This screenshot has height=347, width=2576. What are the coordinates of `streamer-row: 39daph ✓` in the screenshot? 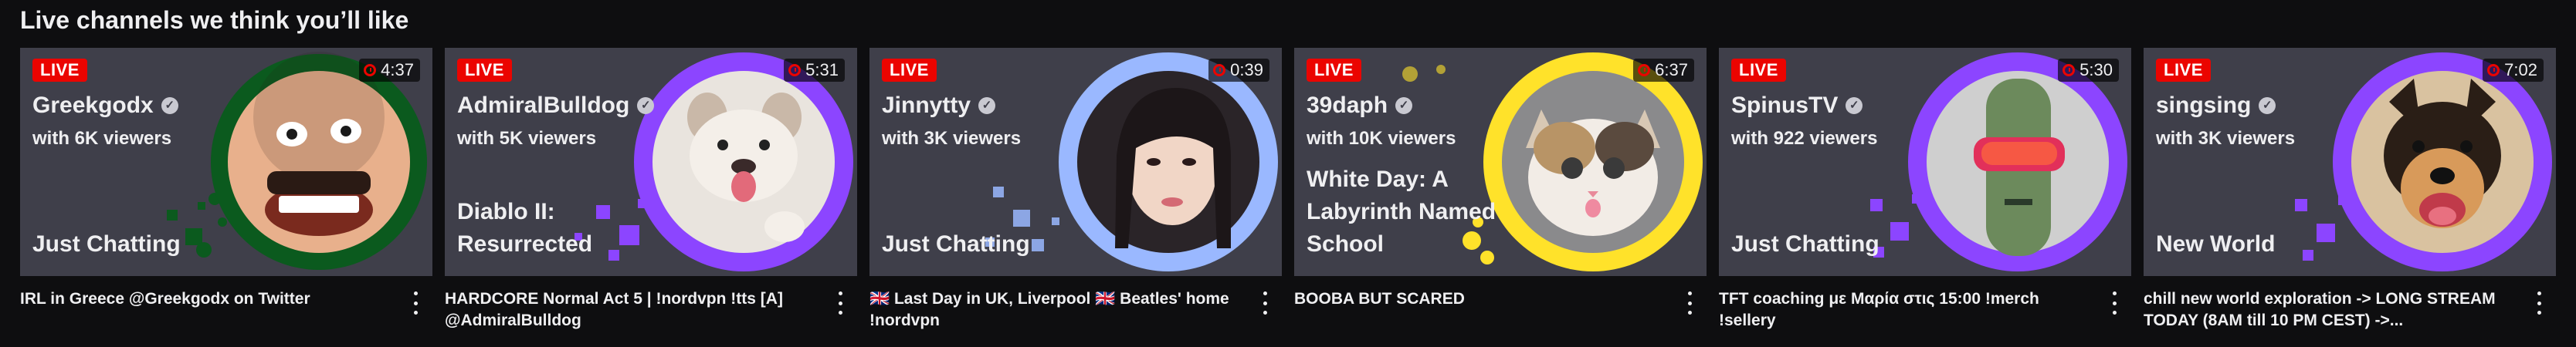 It's located at (1360, 106).